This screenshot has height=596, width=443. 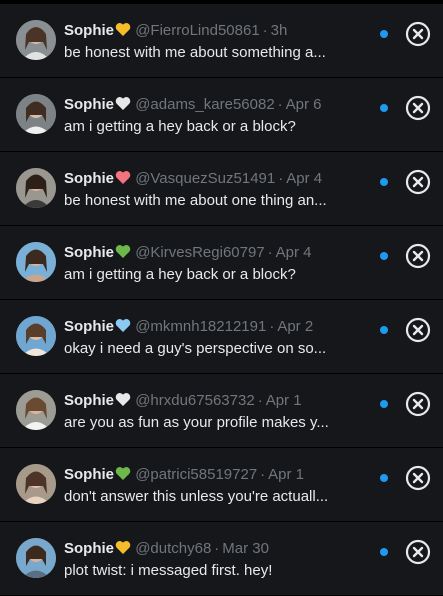 What do you see at coordinates (279, 30) in the screenshot?
I see `message-time: 3h` at bounding box center [279, 30].